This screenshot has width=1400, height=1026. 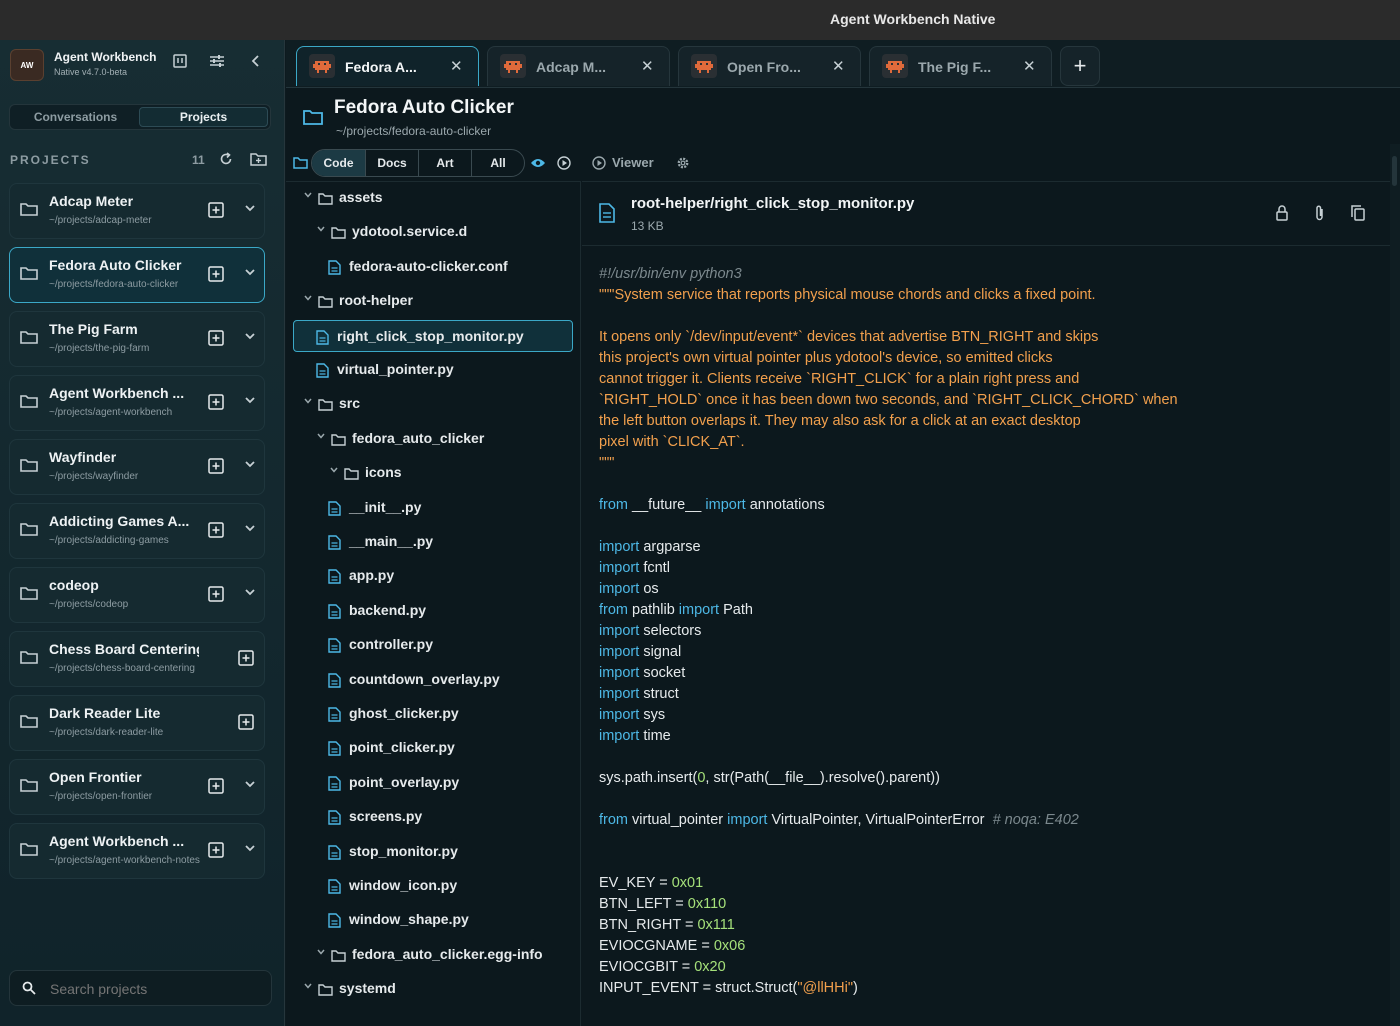 What do you see at coordinates (433, 852) in the screenshot?
I see `tree-file: stop_monitor.py` at bounding box center [433, 852].